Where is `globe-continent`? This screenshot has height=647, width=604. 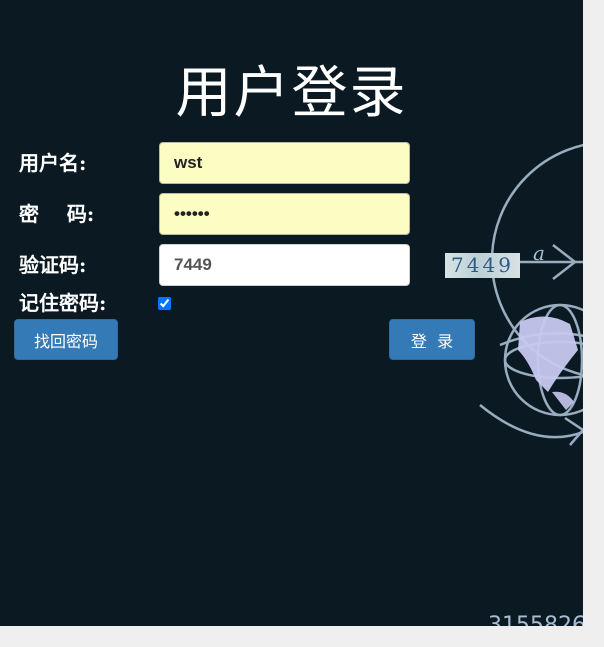 globe-continent is located at coordinates (548, 354).